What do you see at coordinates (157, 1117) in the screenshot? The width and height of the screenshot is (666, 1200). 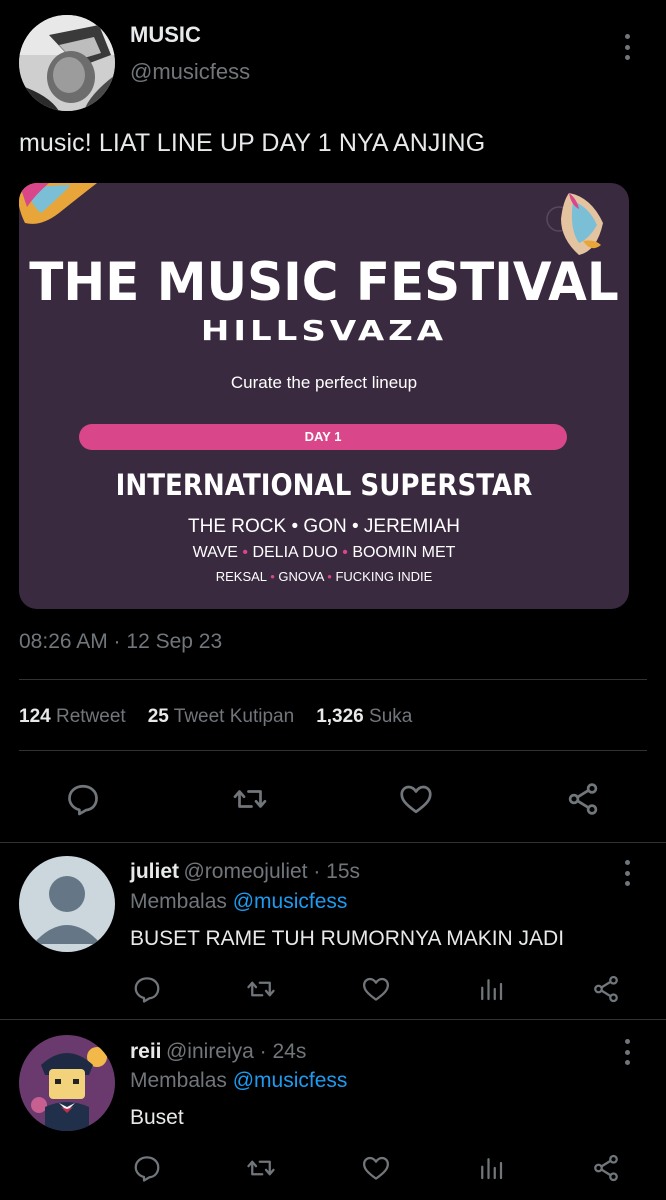 I see `reply-text: Buset` at bounding box center [157, 1117].